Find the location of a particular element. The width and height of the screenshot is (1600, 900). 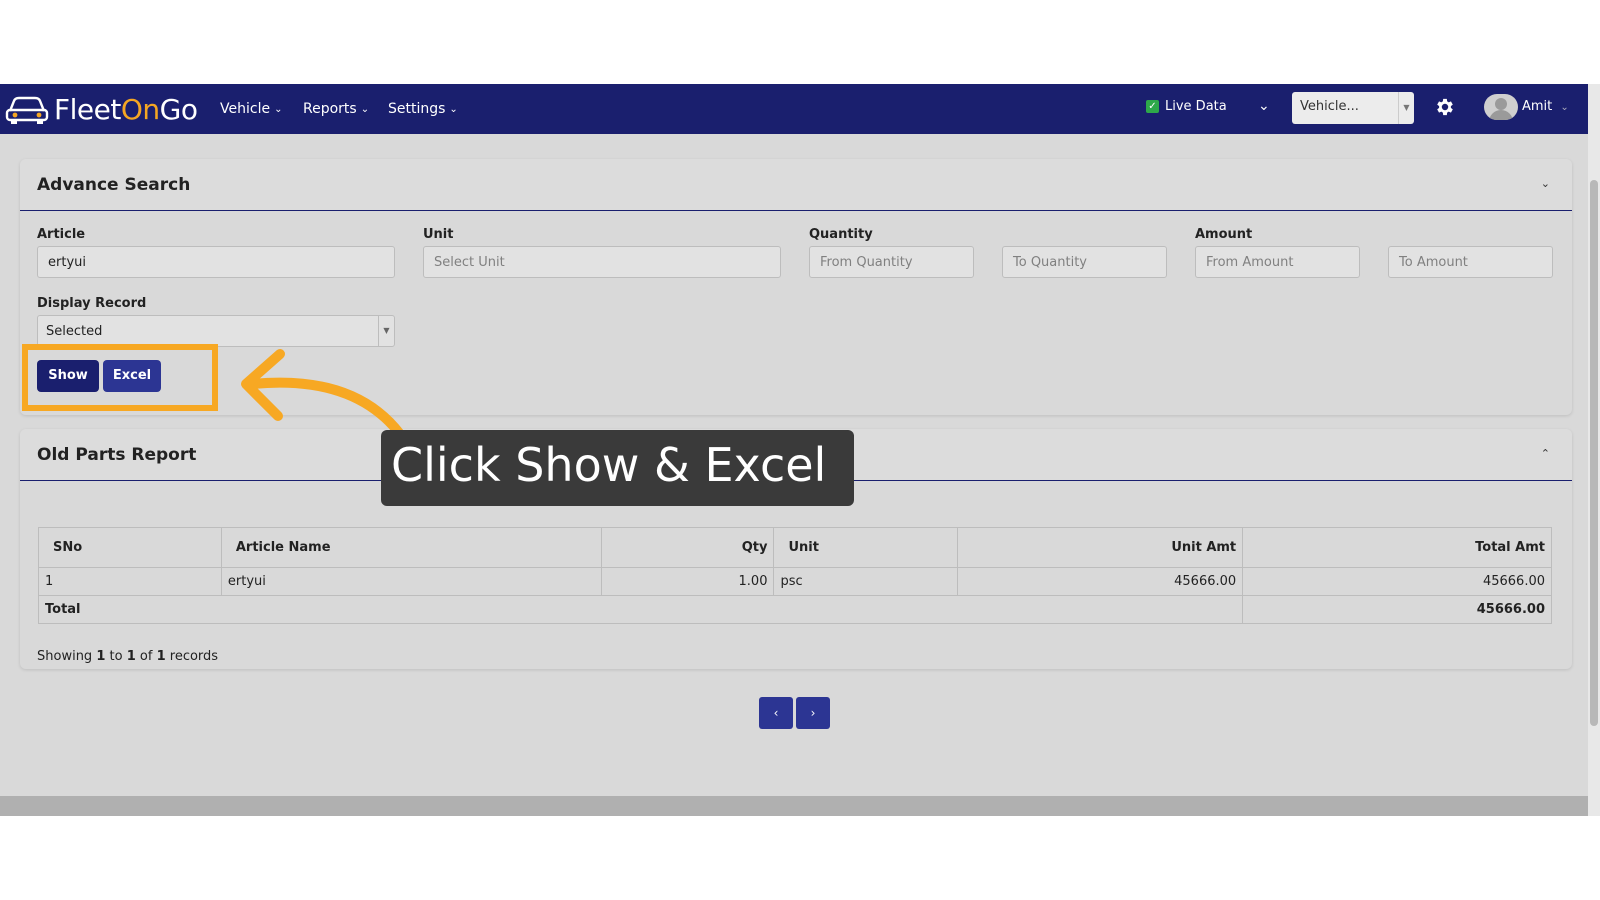

cell-article: ertyui is located at coordinates (411, 581).